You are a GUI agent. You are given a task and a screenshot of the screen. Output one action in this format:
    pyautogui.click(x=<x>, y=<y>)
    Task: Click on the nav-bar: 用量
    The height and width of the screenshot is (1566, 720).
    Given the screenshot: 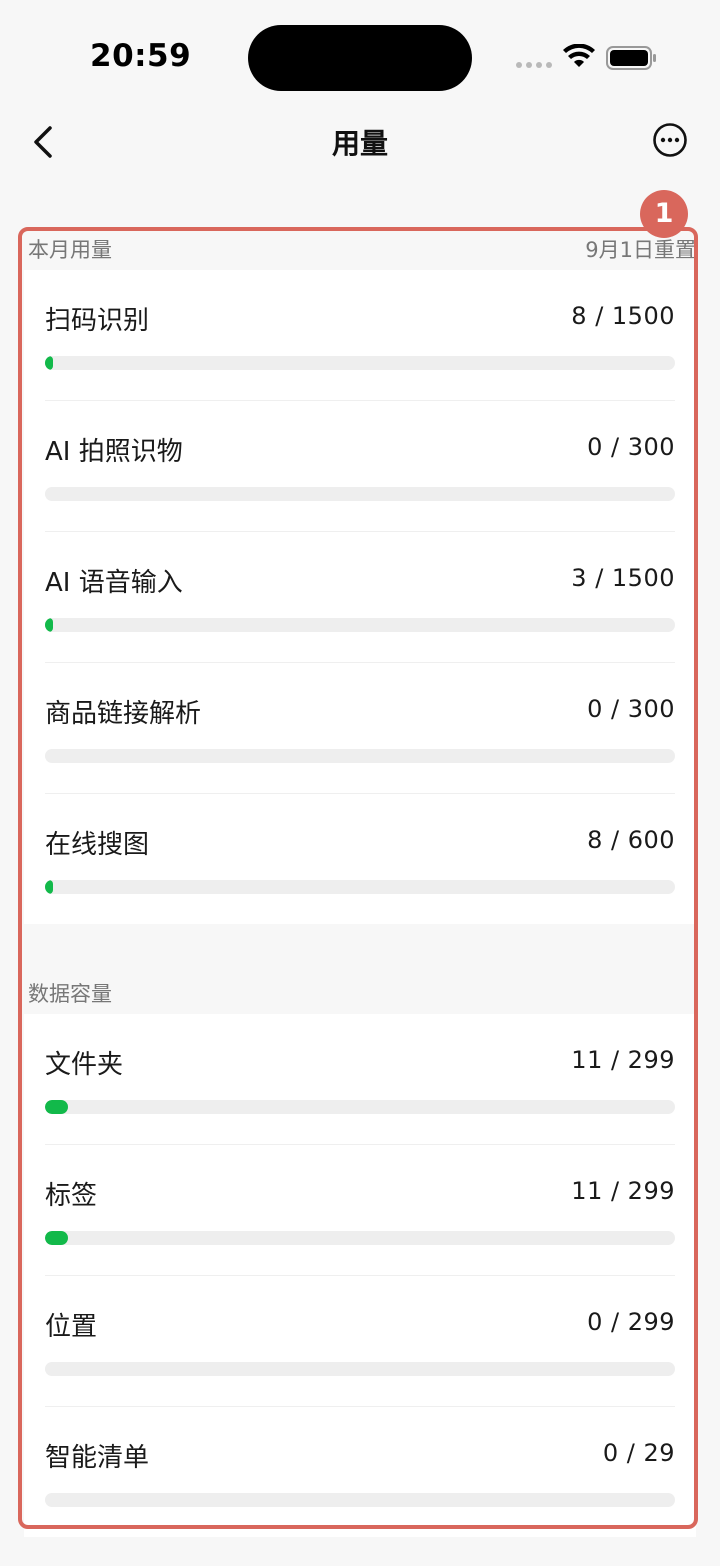 What is the action you would take?
    pyautogui.click(x=360, y=142)
    